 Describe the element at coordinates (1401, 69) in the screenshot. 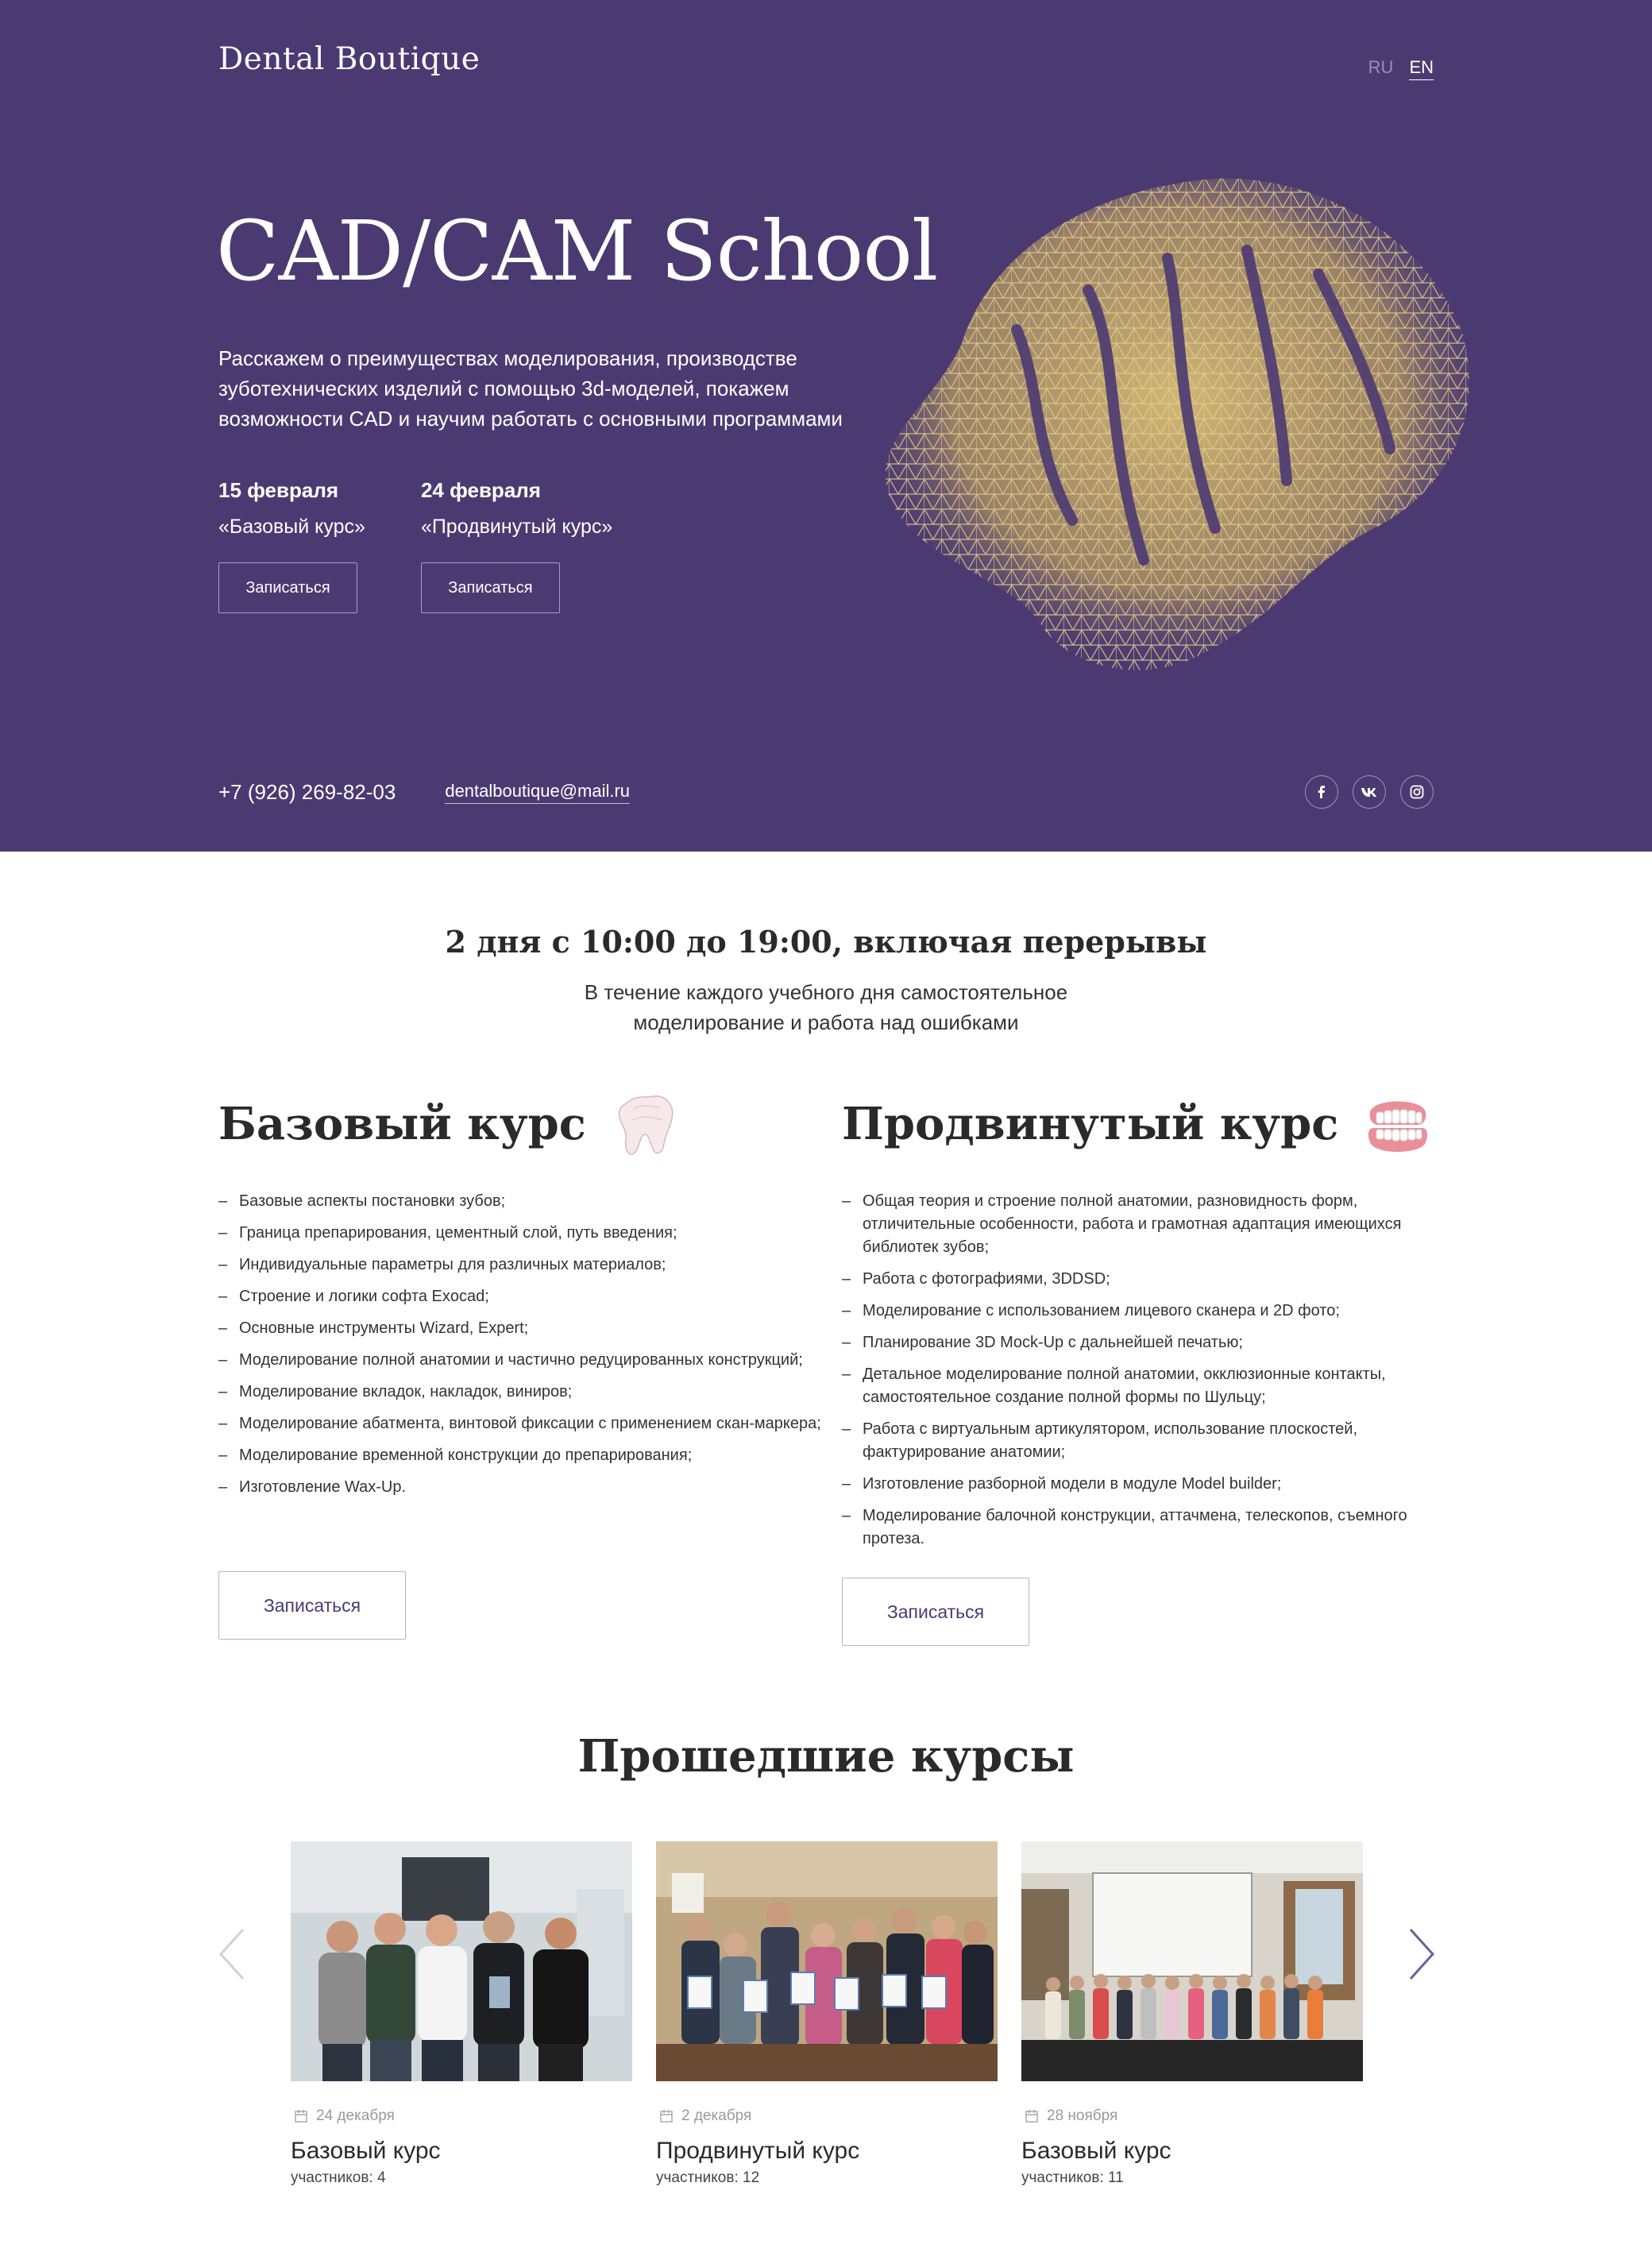

I see `language-switcher: RU EN` at that location.